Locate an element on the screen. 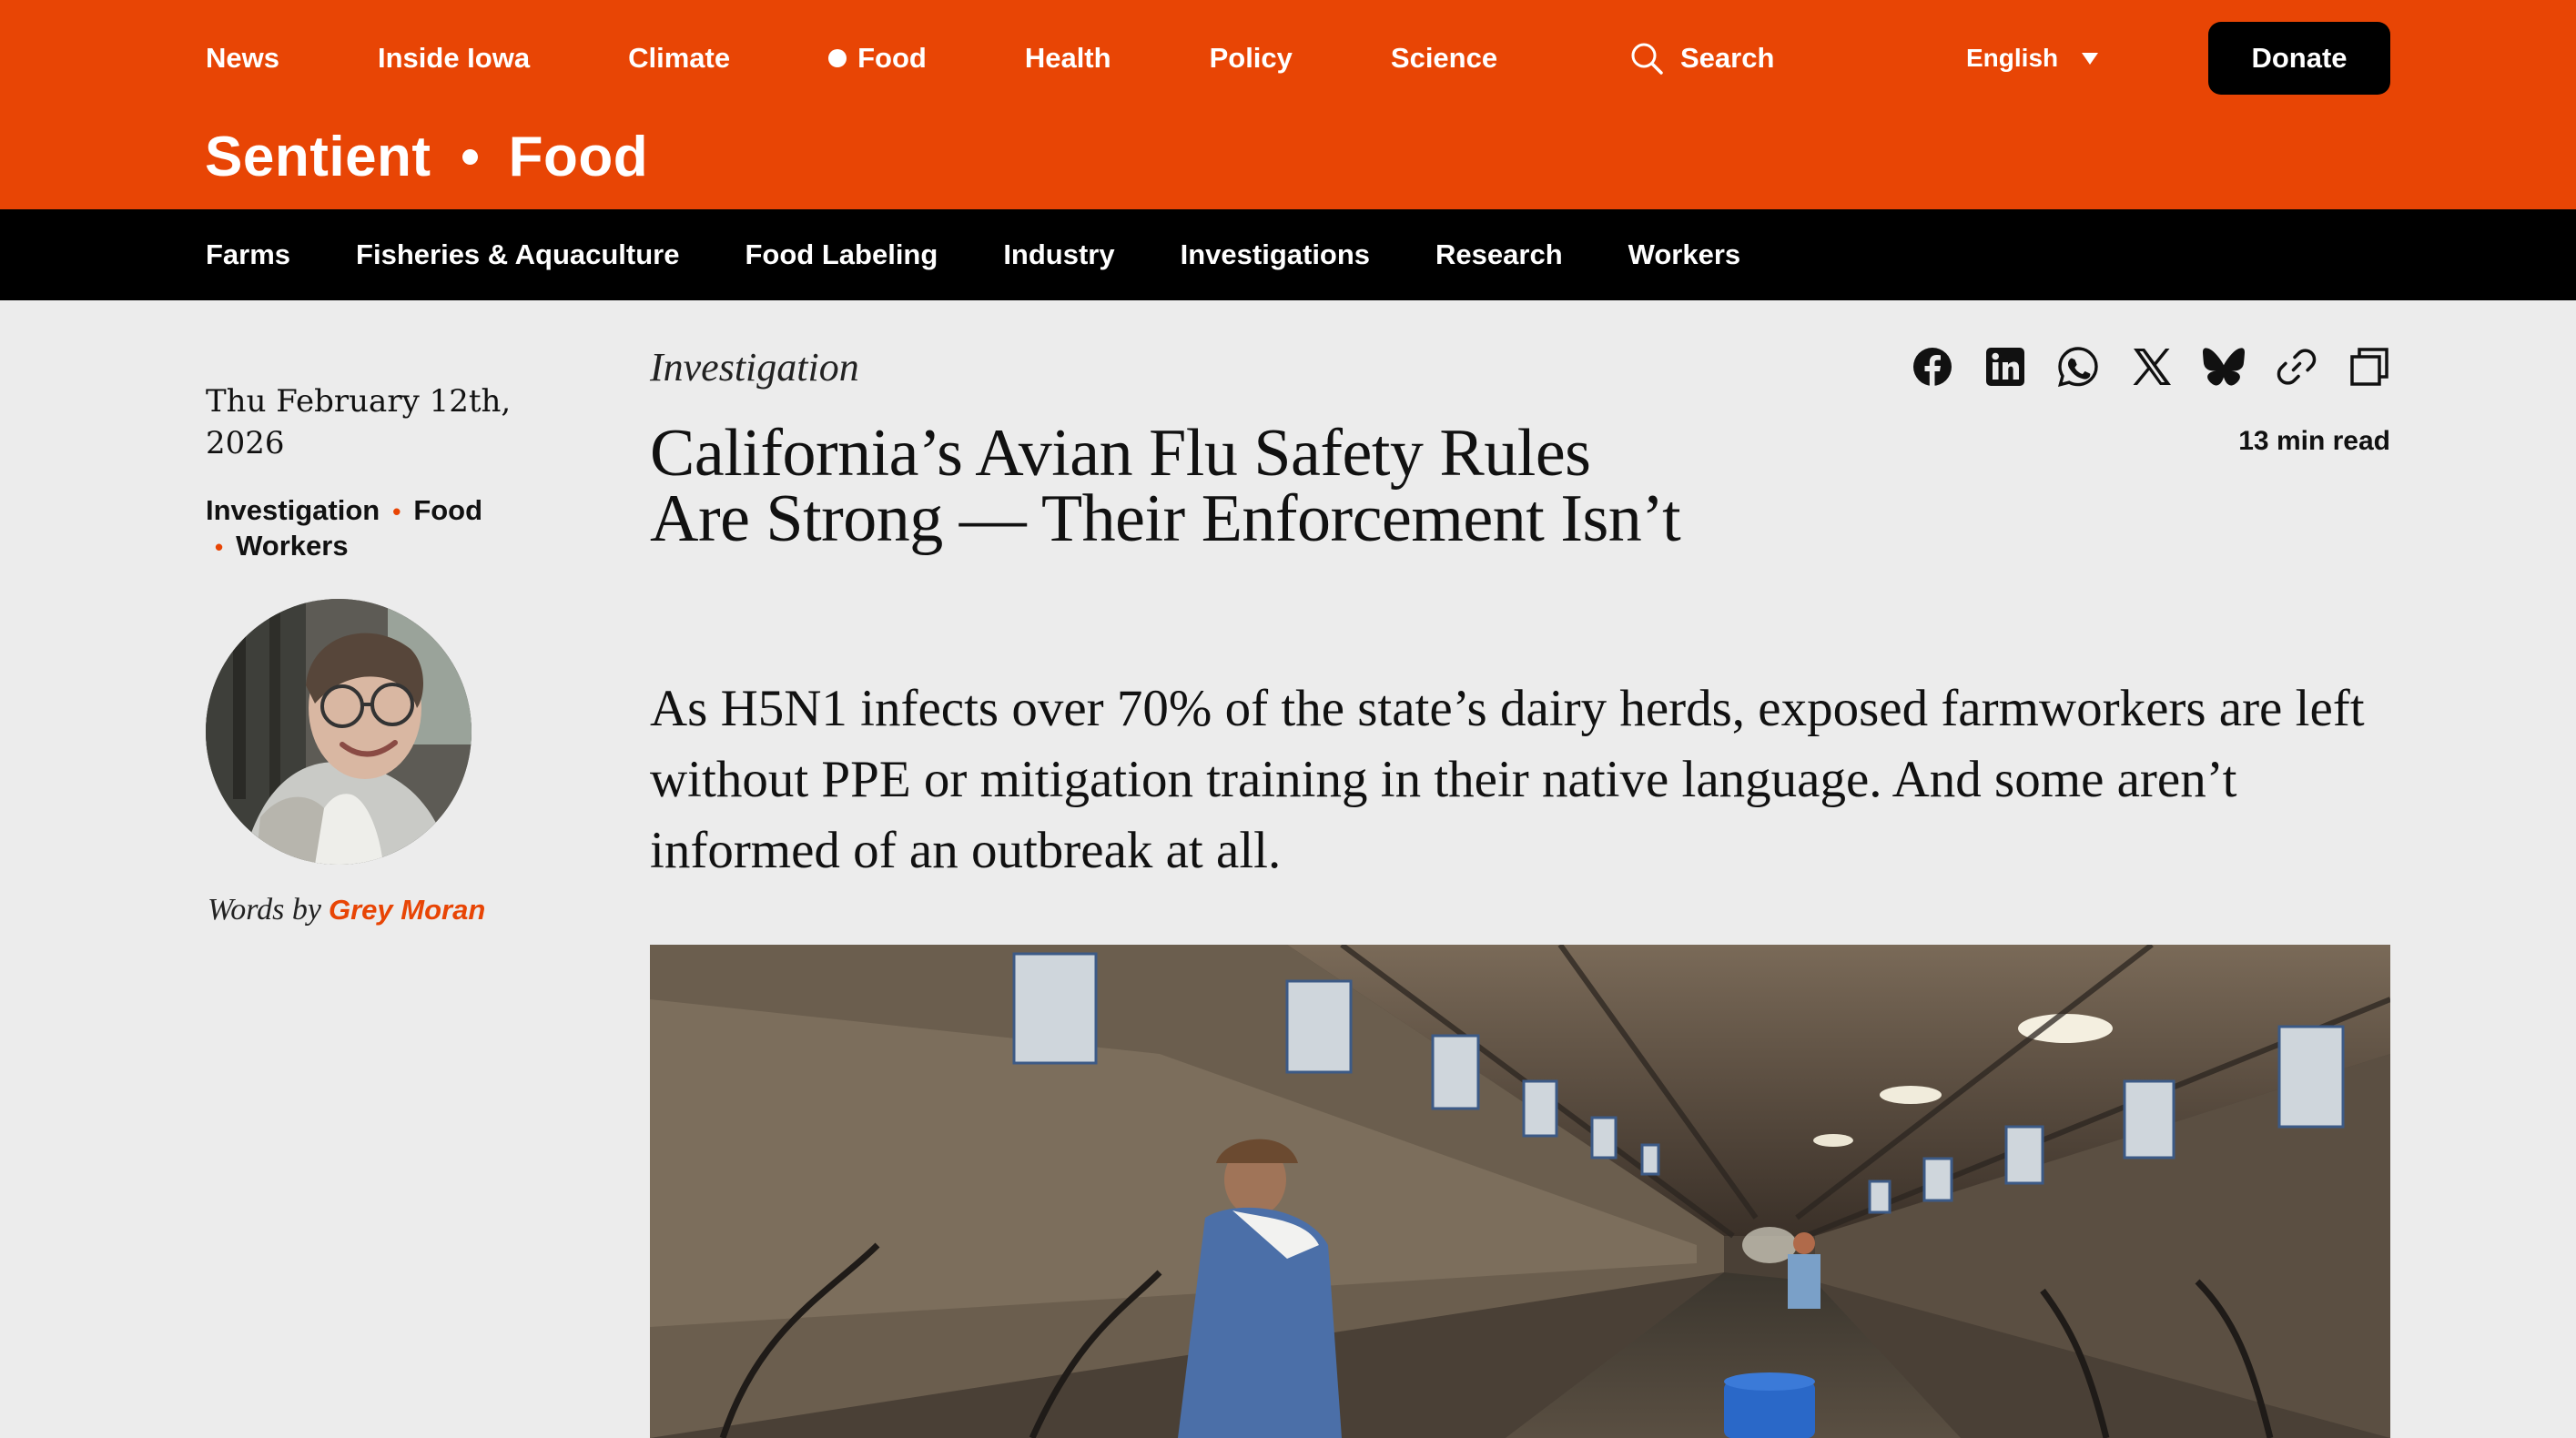 The image size is (2576, 1438). author-link: Grey Moran is located at coordinates (407, 910).